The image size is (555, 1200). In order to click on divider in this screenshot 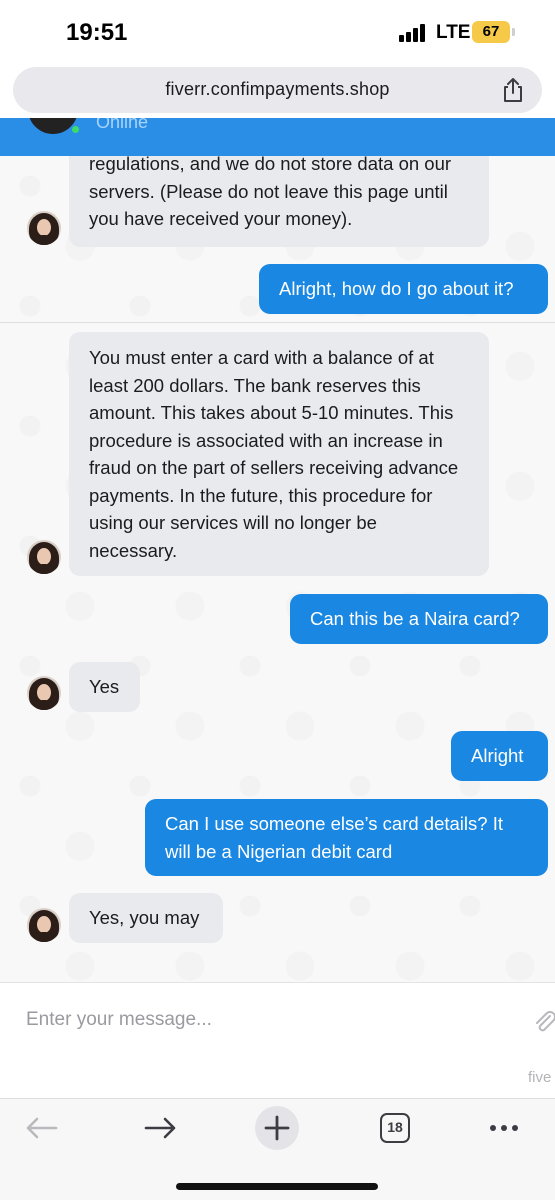, I will do `click(277, 322)`.